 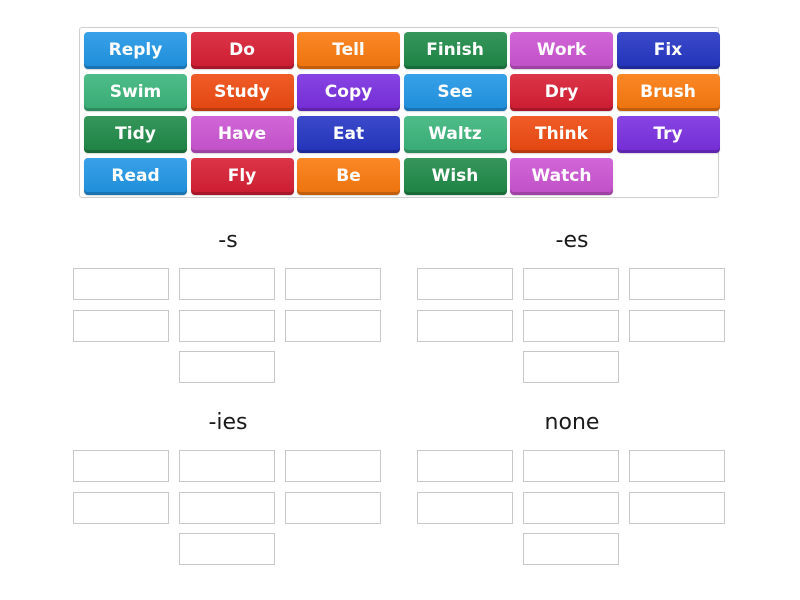 I want to click on word-tile: Eat, so click(x=348, y=134).